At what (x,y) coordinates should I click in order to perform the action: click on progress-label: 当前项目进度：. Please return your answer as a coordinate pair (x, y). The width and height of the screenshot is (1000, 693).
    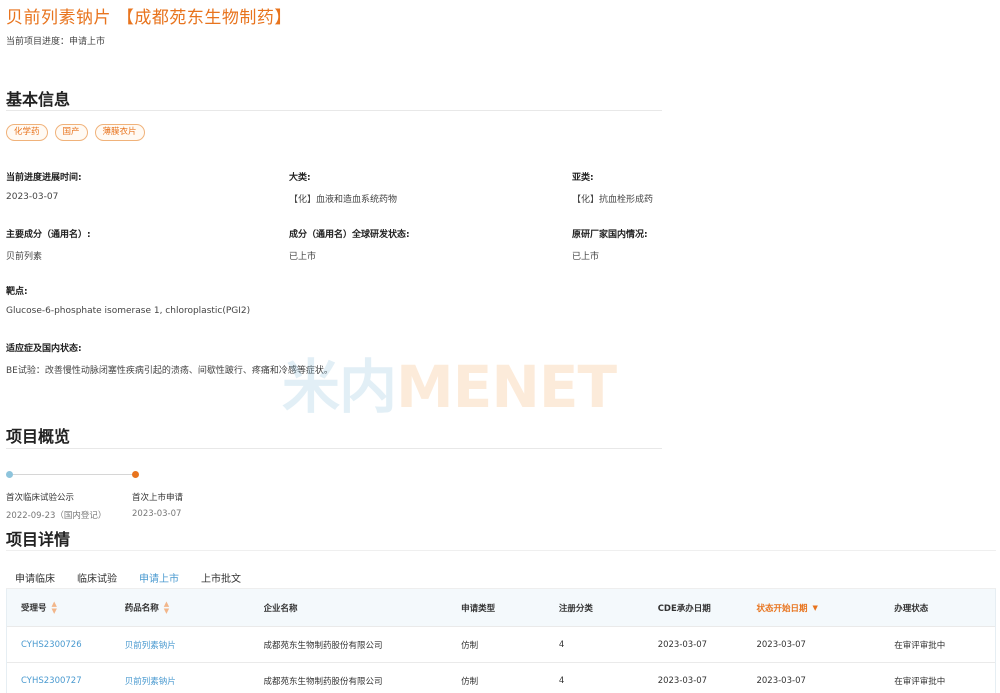
    Looking at the image, I should click on (38, 42).